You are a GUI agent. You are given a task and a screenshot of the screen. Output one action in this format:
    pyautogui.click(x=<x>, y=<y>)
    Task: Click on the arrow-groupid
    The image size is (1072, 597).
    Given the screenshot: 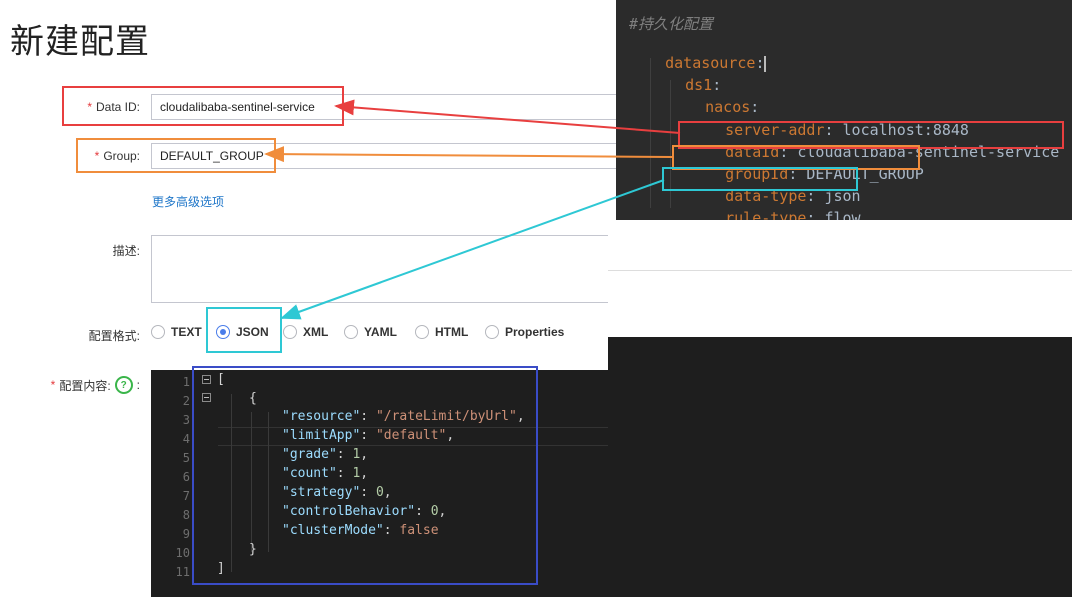 What is the action you would take?
    pyautogui.click(x=469, y=154)
    